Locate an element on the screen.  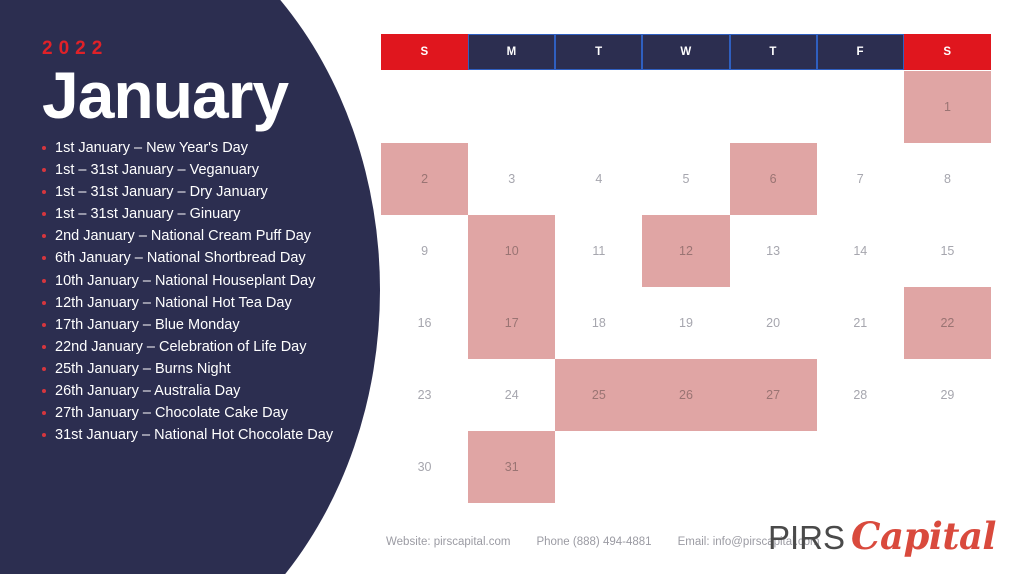
day-number: 2 is located at coordinates (425, 179).